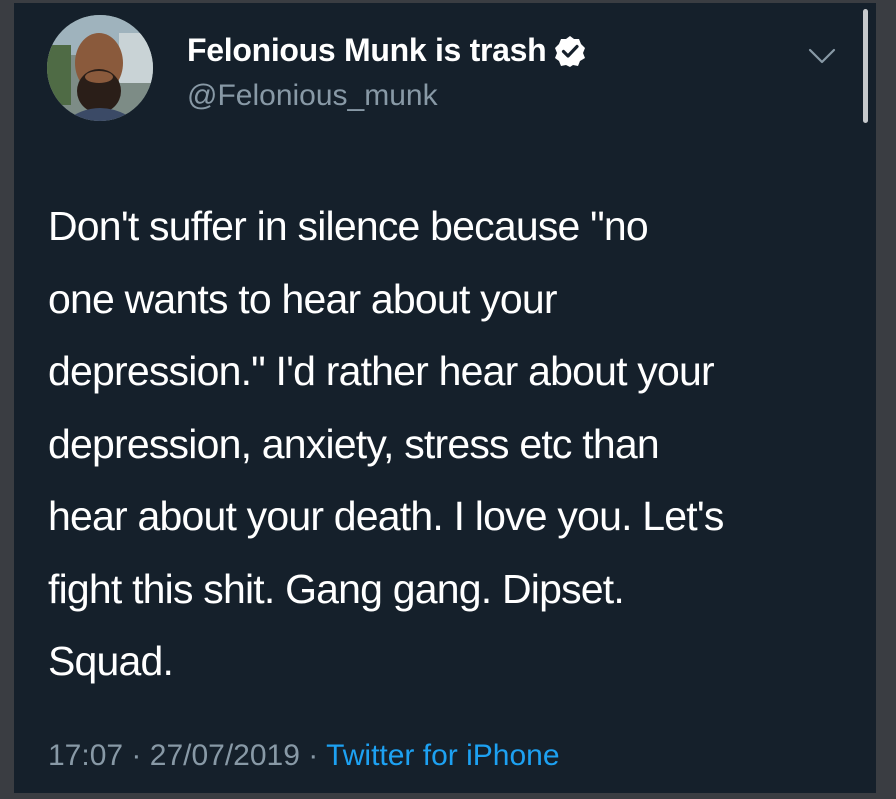  Describe the element at coordinates (570, 51) in the screenshot. I see `verified-badge-icon` at that location.